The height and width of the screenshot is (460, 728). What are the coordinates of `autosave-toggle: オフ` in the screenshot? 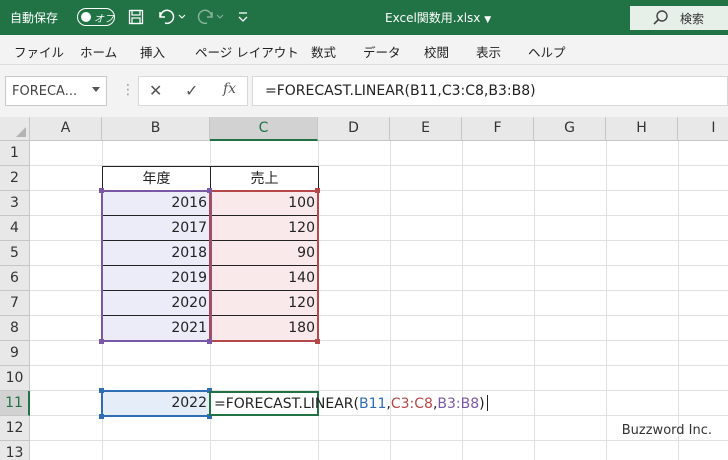 It's located at (96, 17).